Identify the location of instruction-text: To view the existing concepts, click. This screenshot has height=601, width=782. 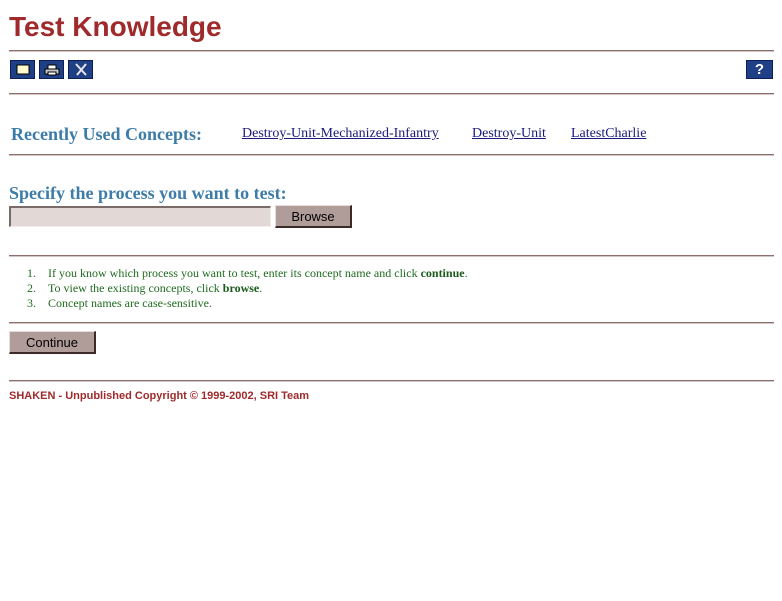
(135, 288).